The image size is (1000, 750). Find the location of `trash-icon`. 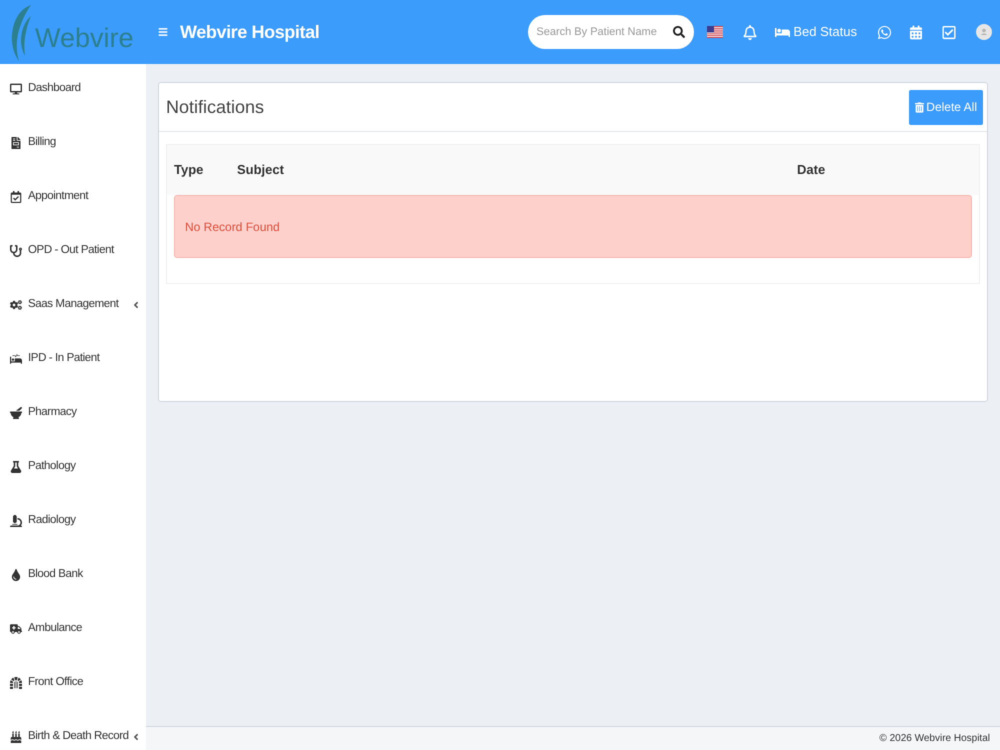

trash-icon is located at coordinates (919, 107).